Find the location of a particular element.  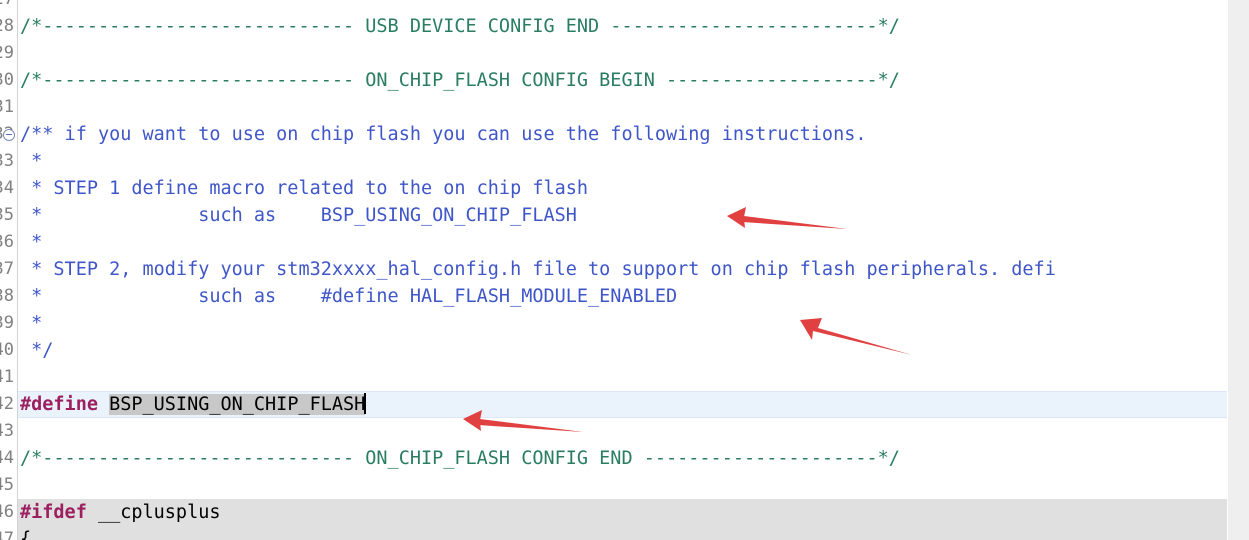

line-number: 136 is located at coordinates (7, 242).